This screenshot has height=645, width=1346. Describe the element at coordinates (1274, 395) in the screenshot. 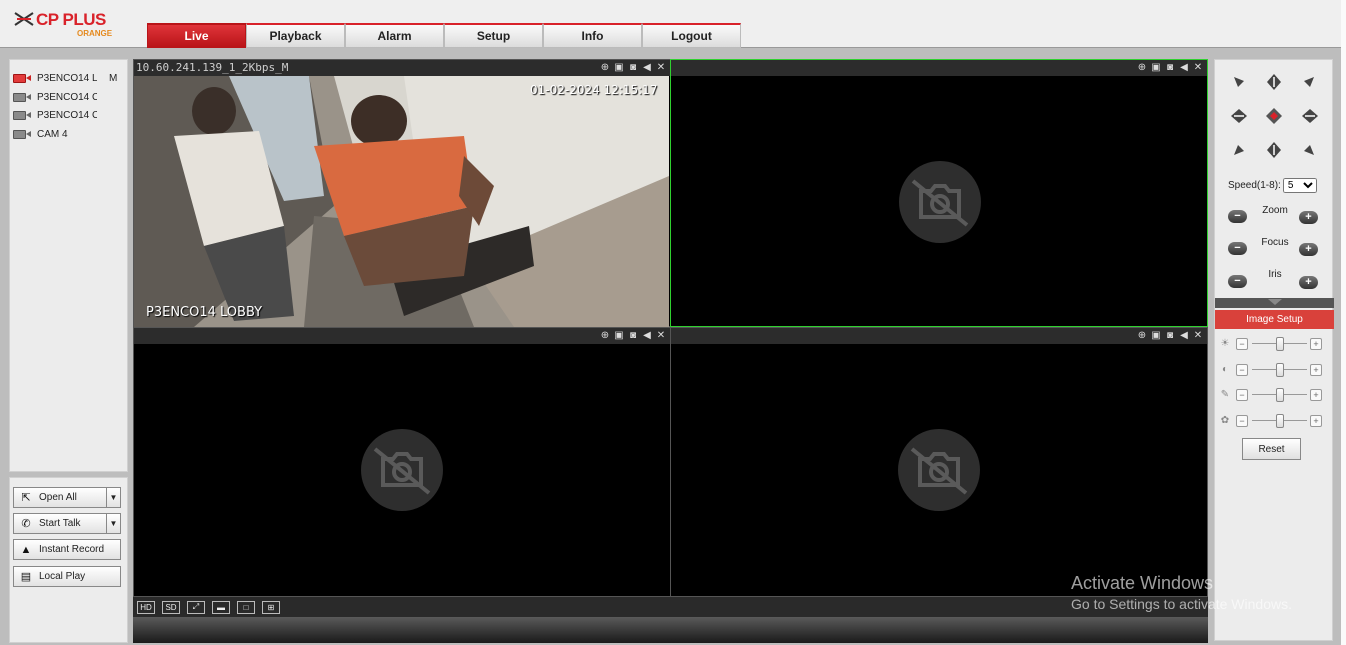

I see `saturation-slider-row: ✎ − +` at that location.